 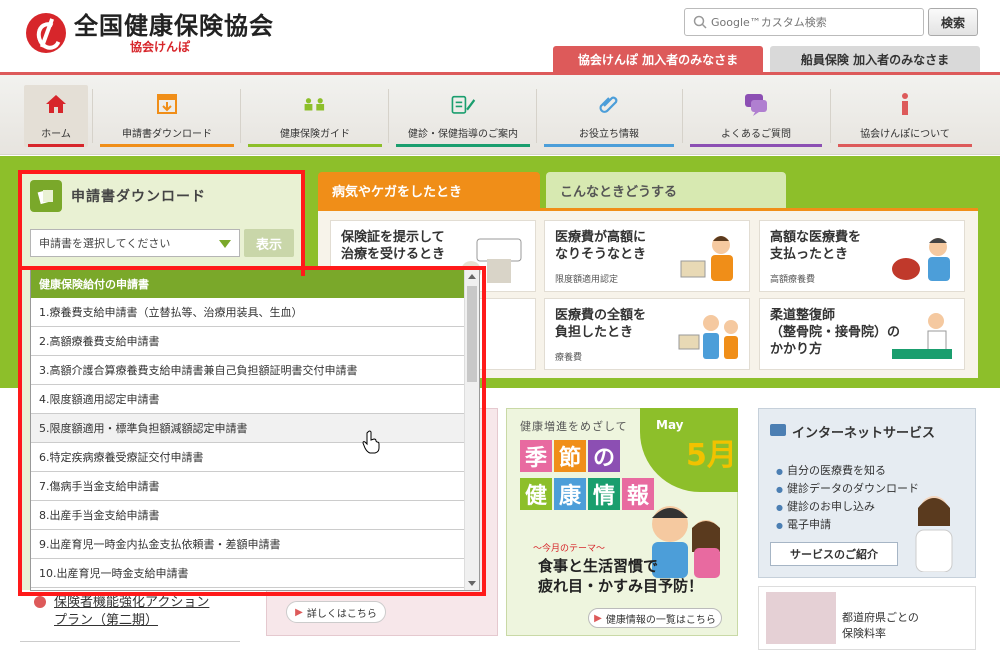 I want to click on info-icon, so click(x=905, y=104).